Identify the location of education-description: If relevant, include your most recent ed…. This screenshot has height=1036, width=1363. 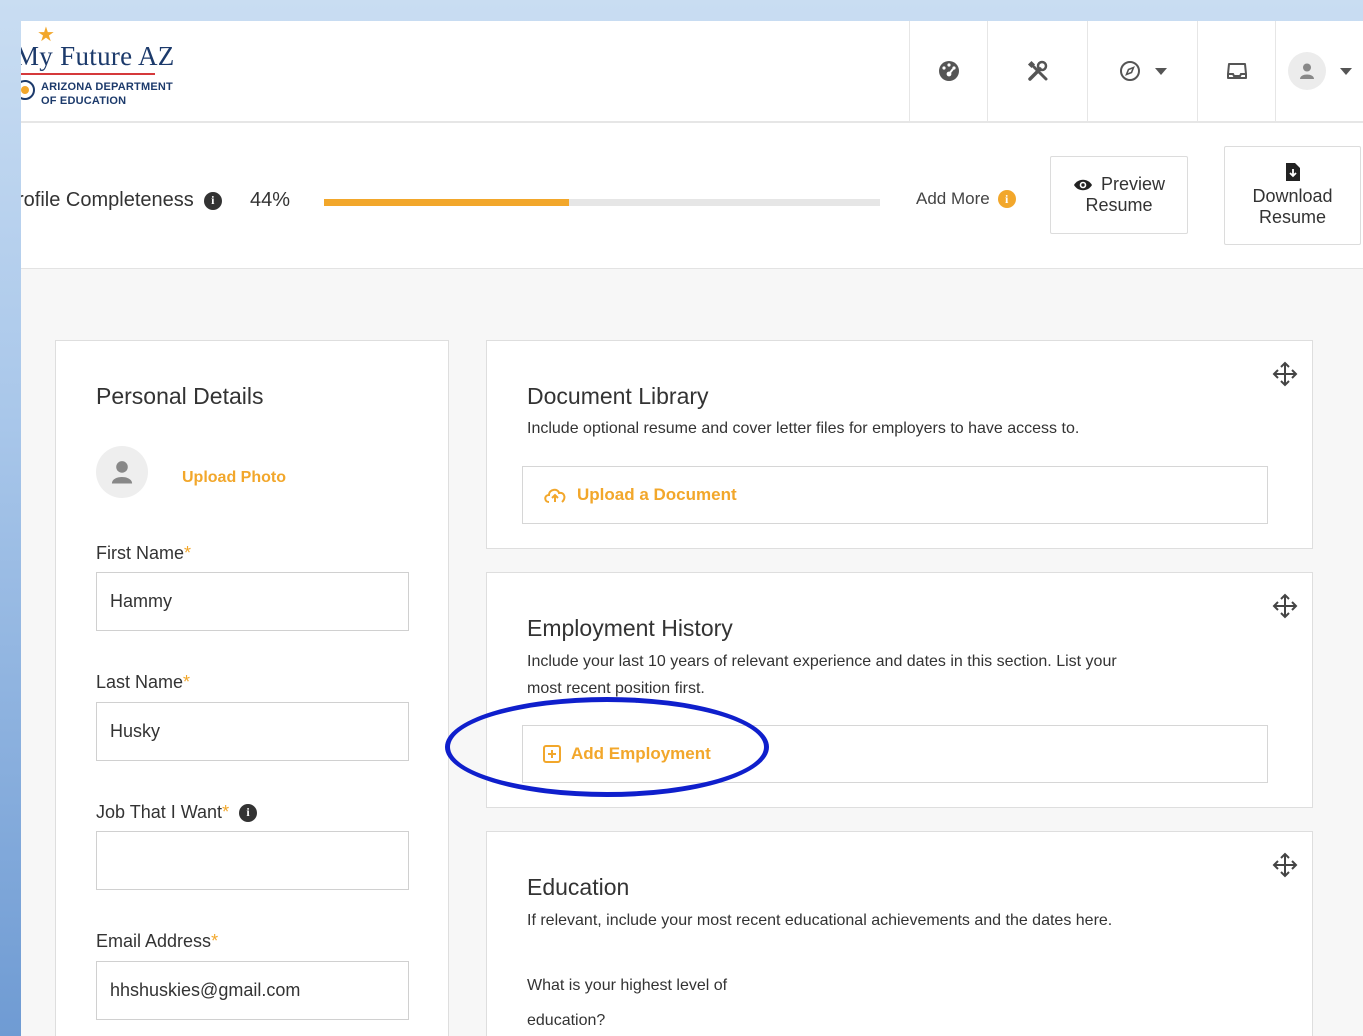
(820, 920).